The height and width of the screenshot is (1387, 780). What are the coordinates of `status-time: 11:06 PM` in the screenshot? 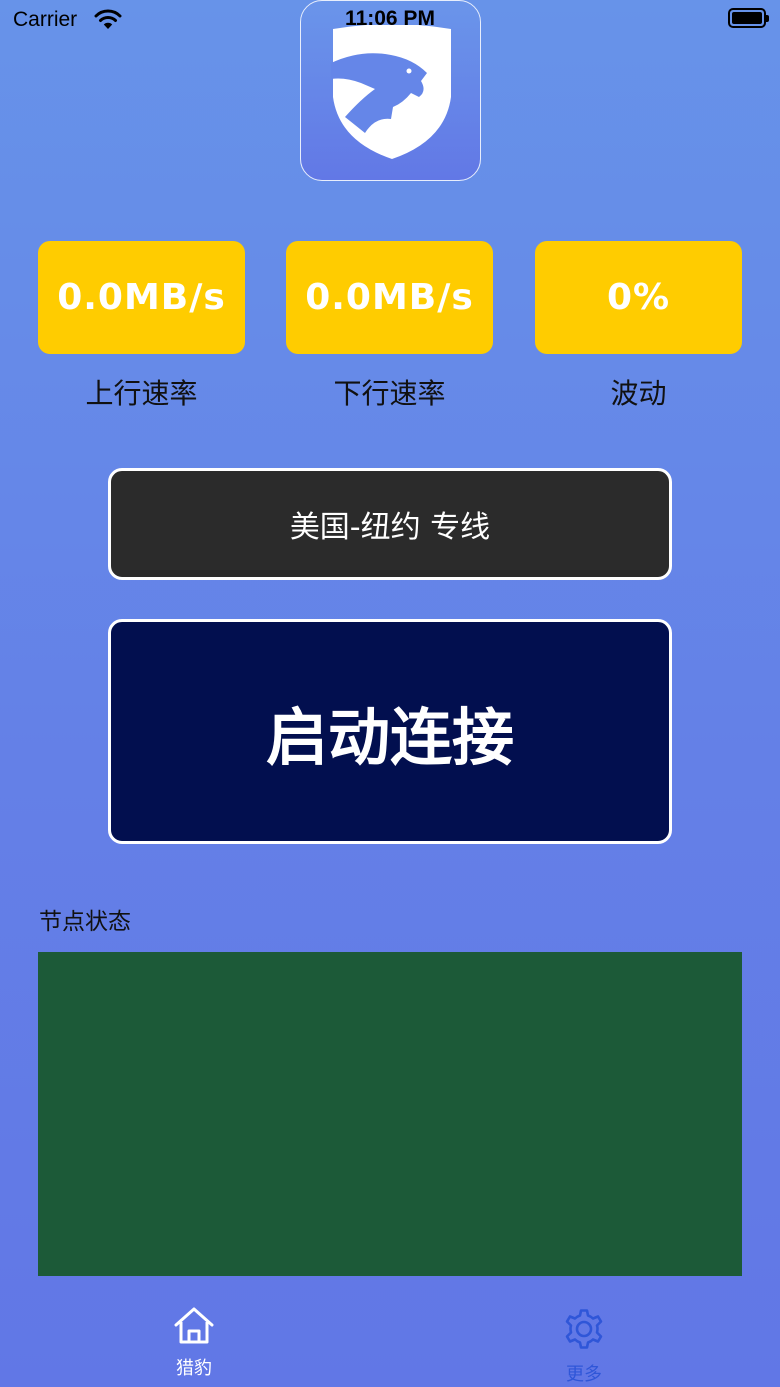 It's located at (390, 18).